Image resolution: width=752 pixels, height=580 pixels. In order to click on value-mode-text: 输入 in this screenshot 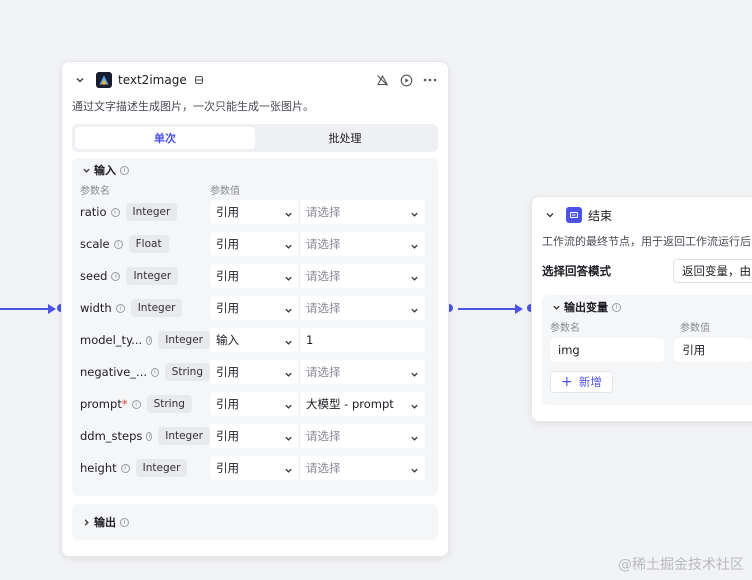, I will do `click(227, 340)`.